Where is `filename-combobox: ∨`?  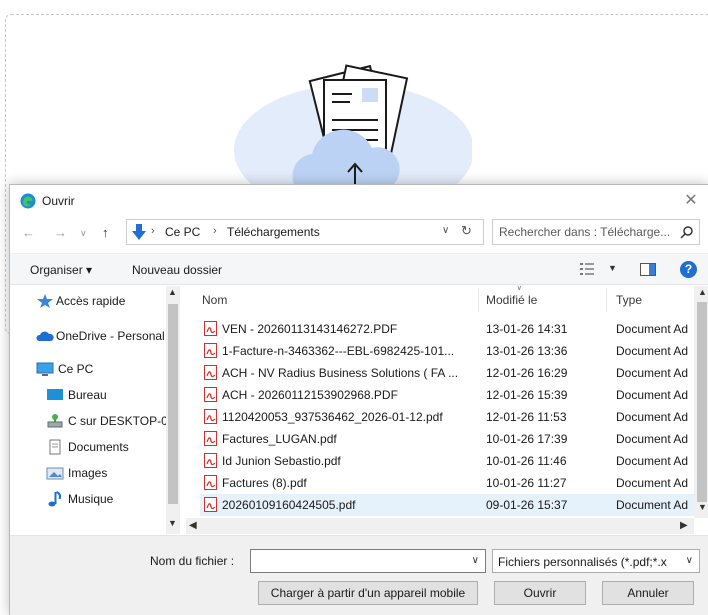
filename-combobox: ∨ is located at coordinates (368, 561).